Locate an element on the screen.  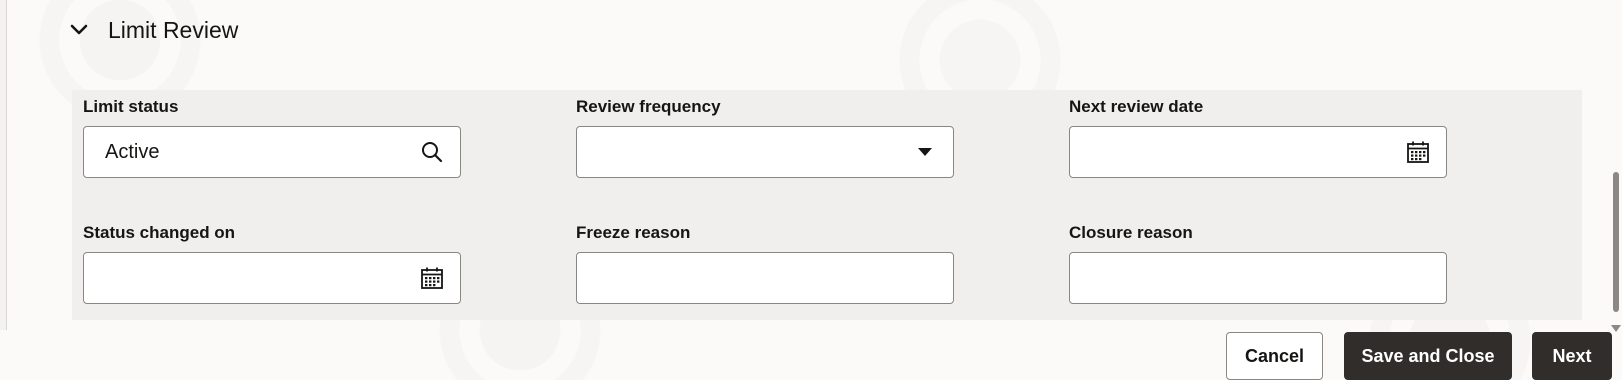
status-changed-on-input is located at coordinates (272, 278).